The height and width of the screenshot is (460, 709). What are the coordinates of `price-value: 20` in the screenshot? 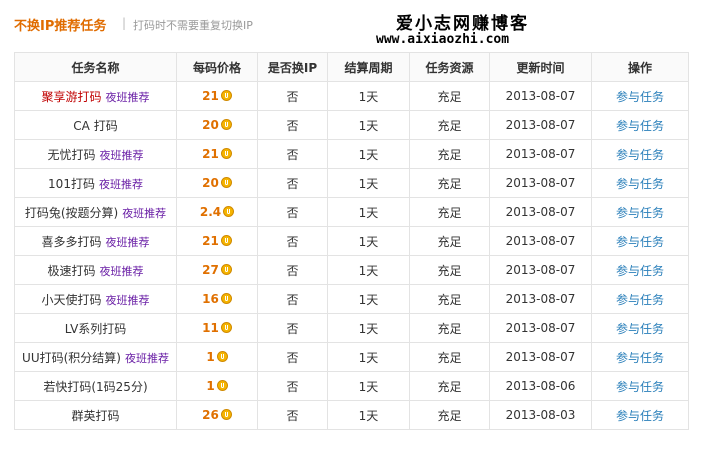 It's located at (210, 183).